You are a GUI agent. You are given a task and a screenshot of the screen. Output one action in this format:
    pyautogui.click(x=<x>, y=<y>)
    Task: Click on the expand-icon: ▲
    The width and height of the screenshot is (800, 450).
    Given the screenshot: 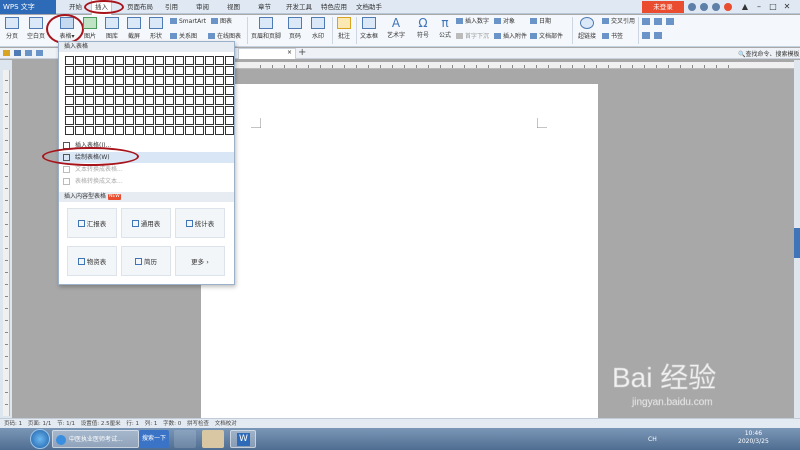 What is the action you would take?
    pyautogui.click(x=745, y=7)
    